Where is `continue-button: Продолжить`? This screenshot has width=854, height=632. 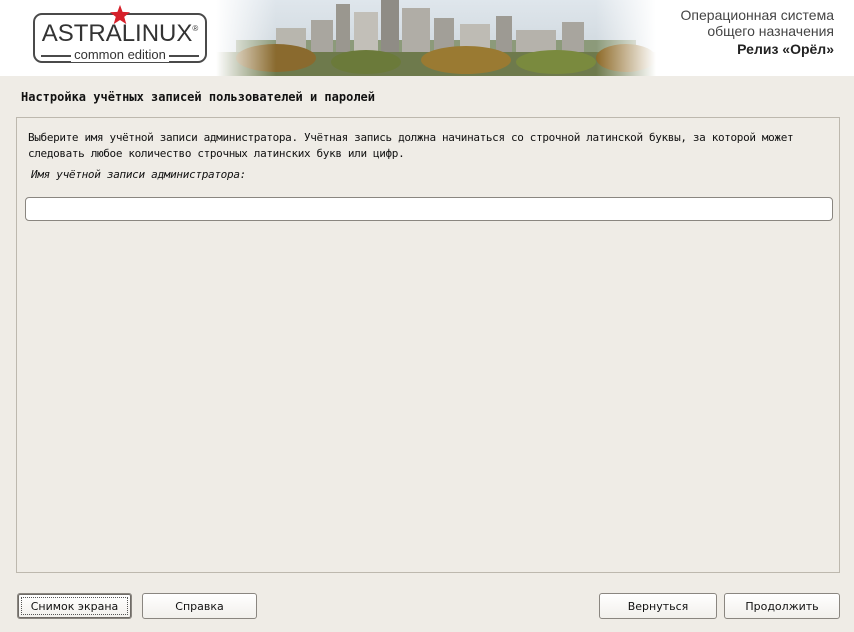 continue-button: Продолжить is located at coordinates (782, 606).